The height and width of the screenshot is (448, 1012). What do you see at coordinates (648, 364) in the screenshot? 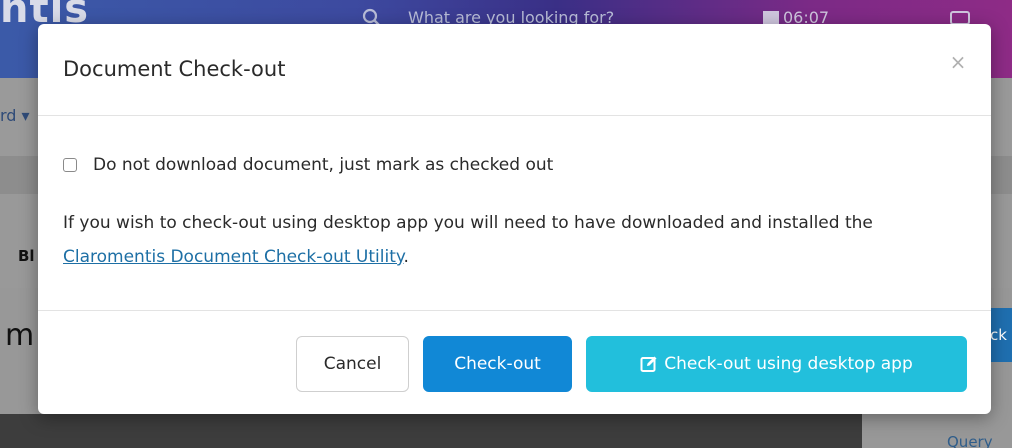
I see `edit-icon` at bounding box center [648, 364].